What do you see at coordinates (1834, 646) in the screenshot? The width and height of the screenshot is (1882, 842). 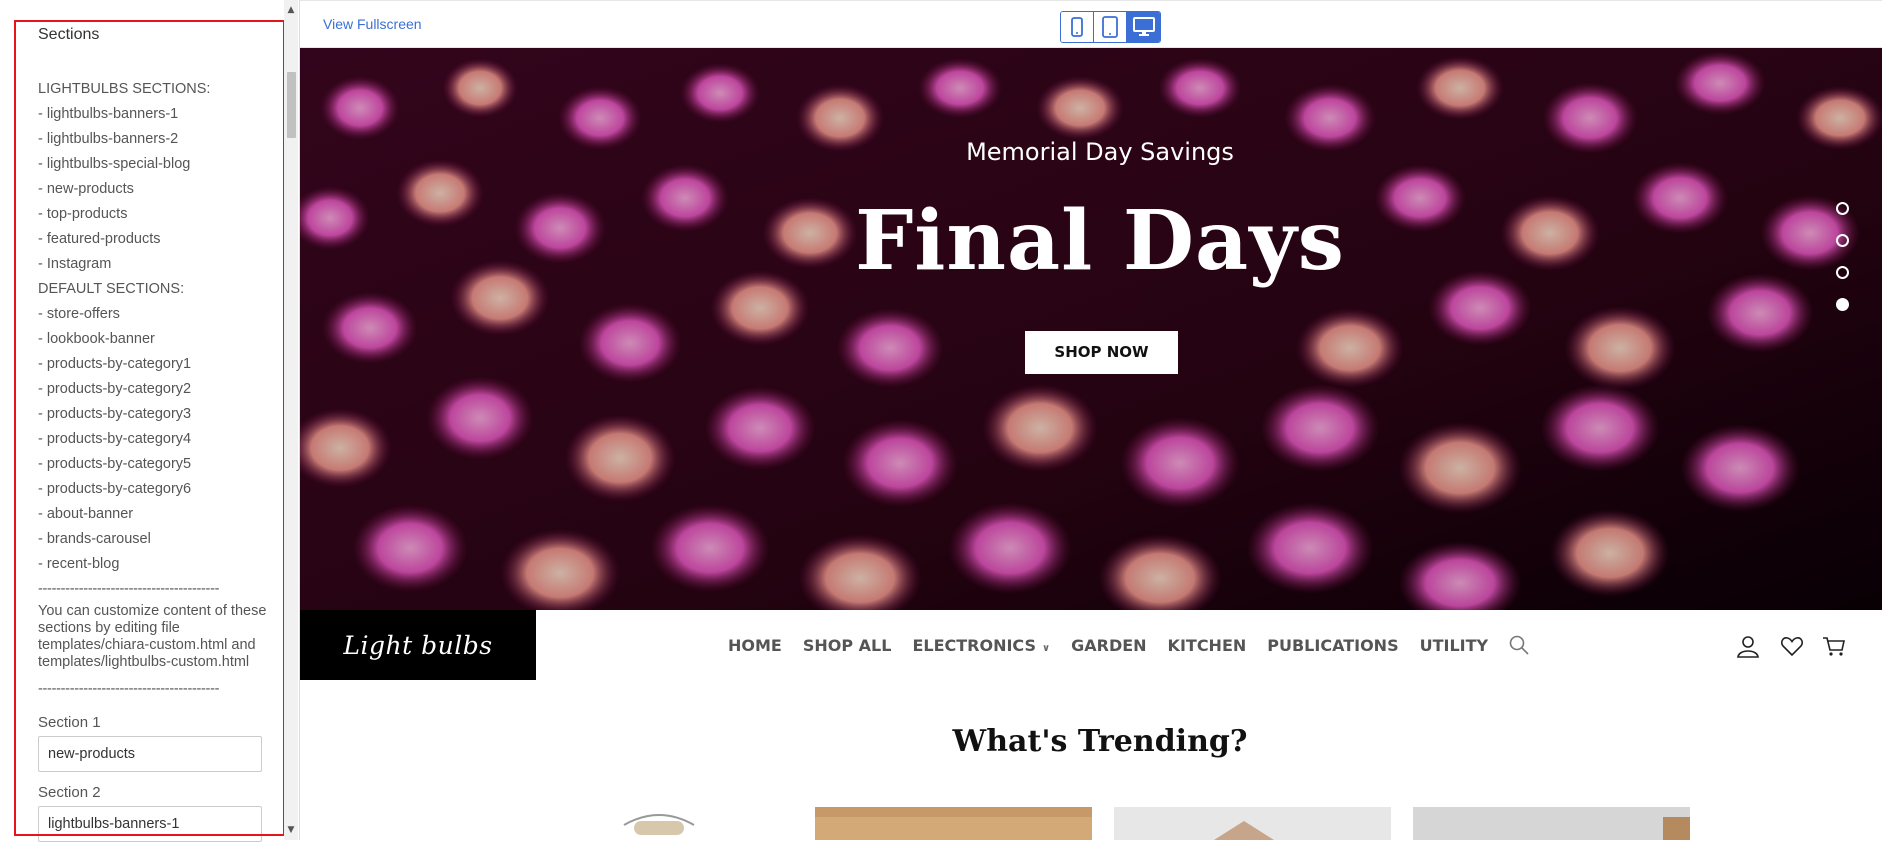 I see `cart-icon` at bounding box center [1834, 646].